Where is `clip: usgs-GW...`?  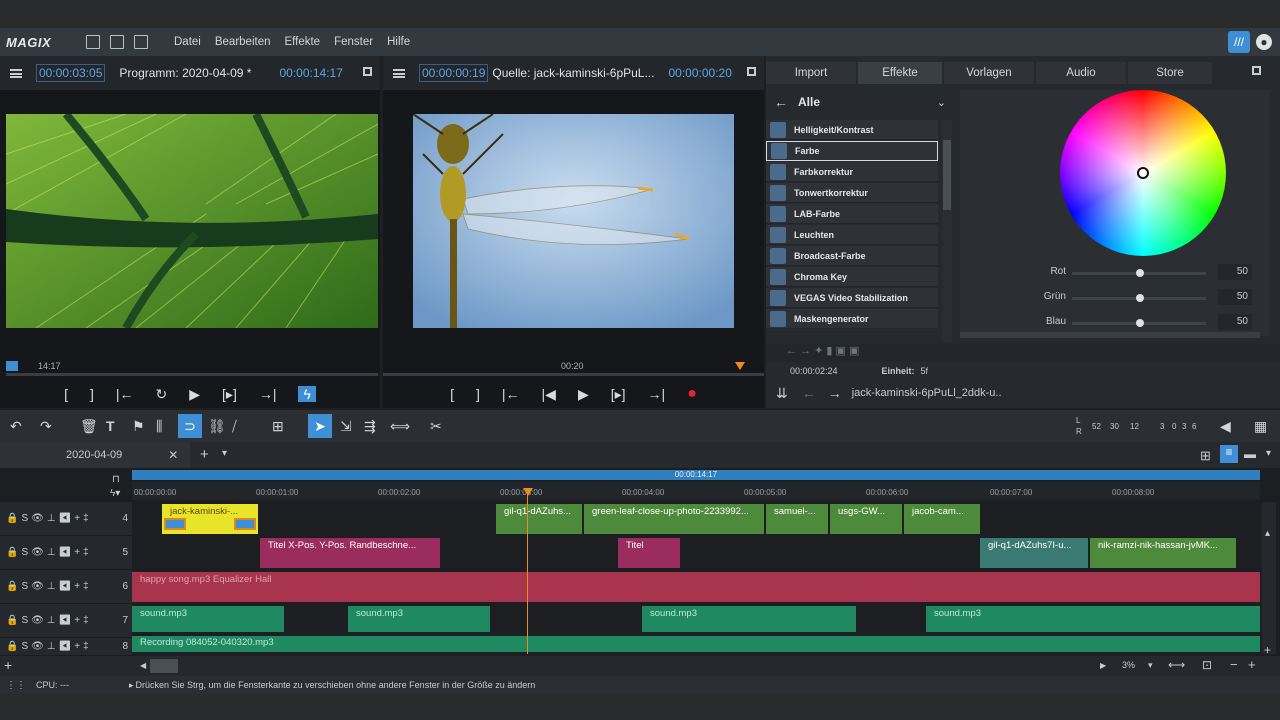
clip: usgs-GW... is located at coordinates (866, 519).